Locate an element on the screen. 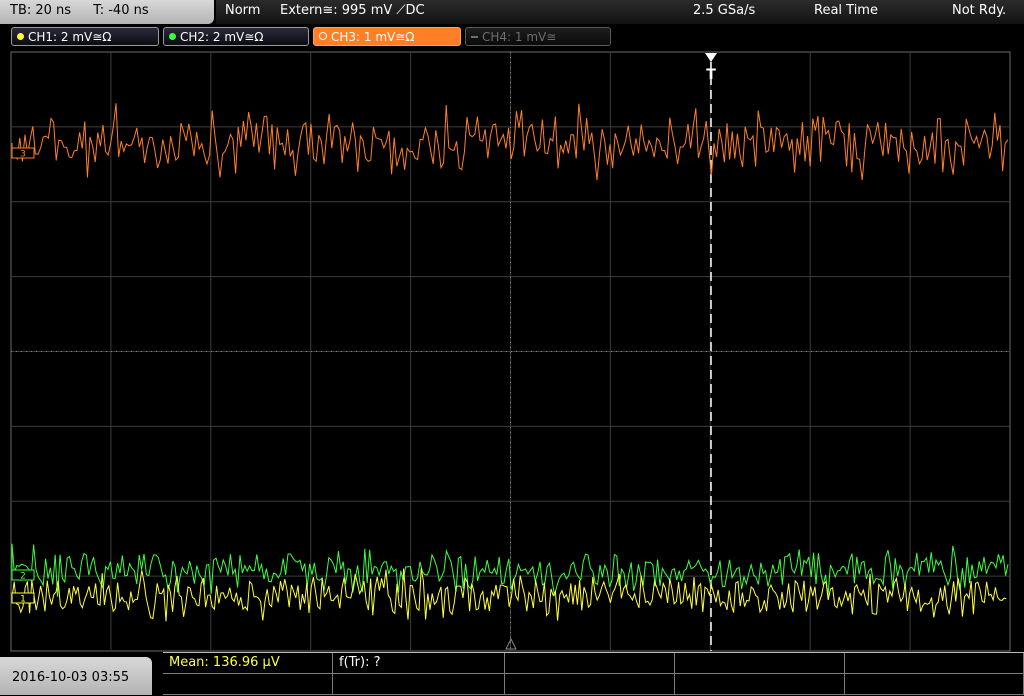 The image size is (1024, 696). acquisition-mode: Real Time is located at coordinates (846, 10).